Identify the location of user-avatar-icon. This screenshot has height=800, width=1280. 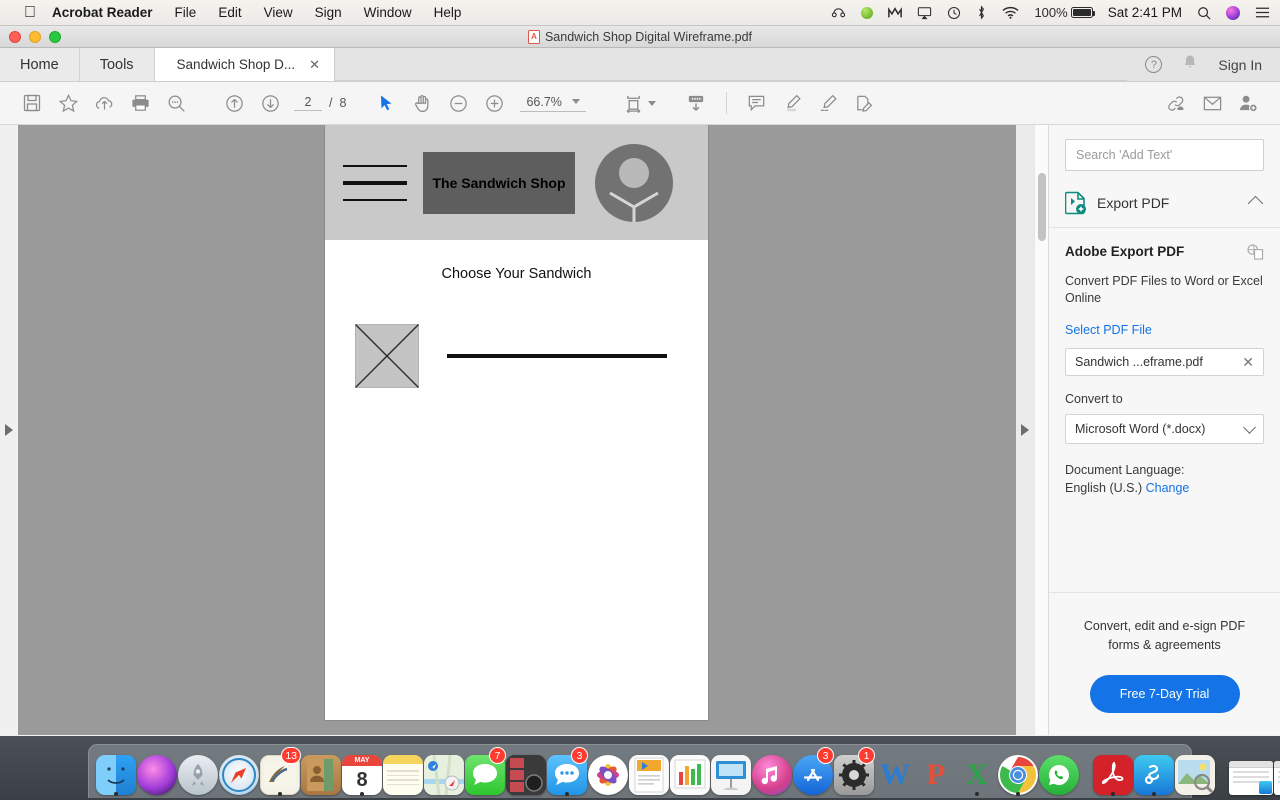
(634, 182).